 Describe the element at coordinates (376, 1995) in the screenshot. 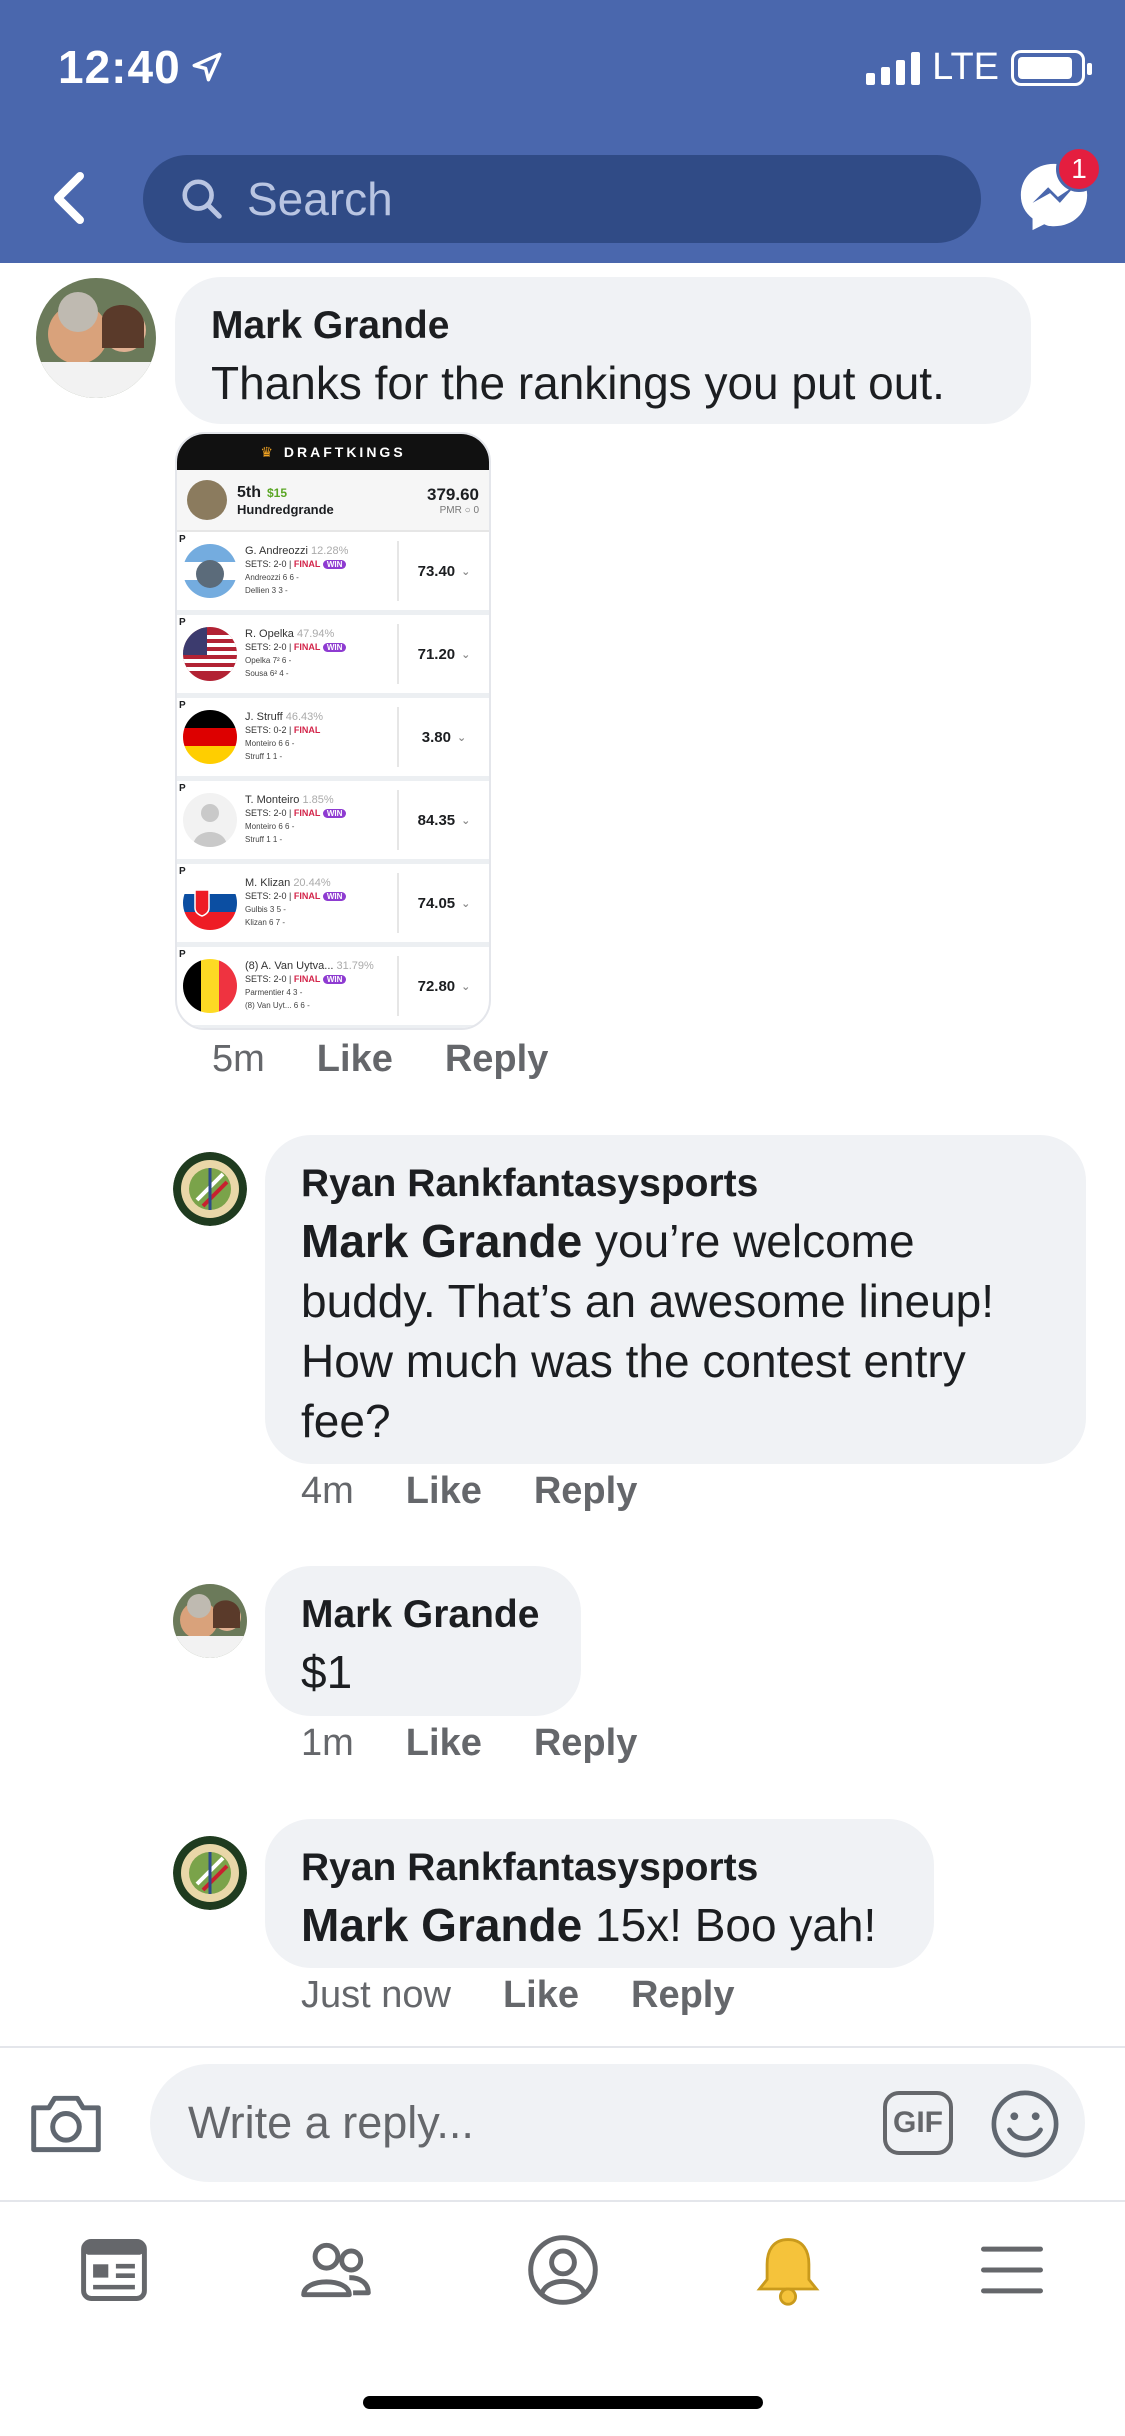

I see `reply-time: Just now` at that location.